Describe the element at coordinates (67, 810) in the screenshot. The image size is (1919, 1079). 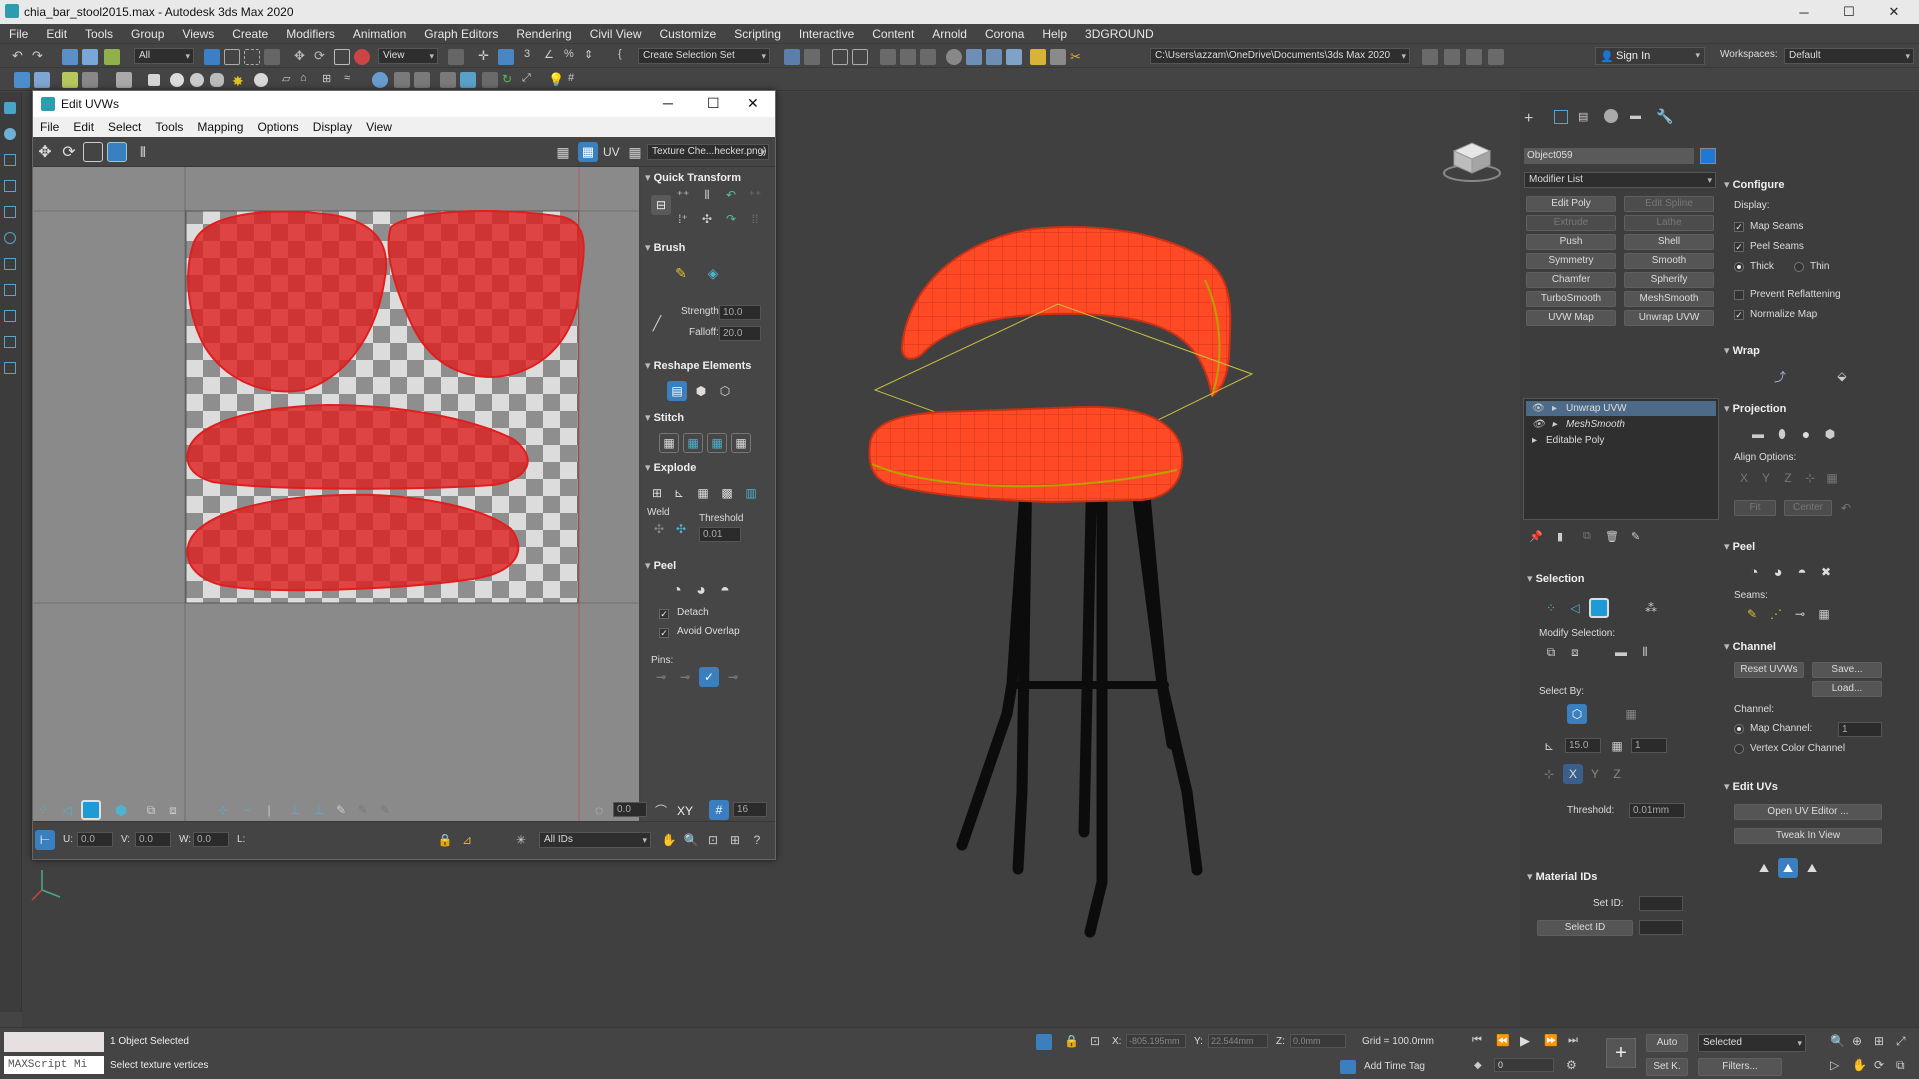
I see `edge-mode-icon: ◁` at that location.